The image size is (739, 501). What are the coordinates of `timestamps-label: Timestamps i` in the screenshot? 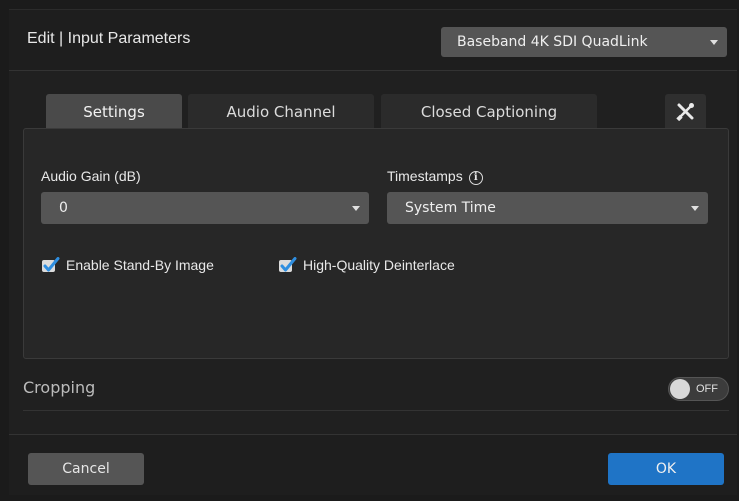 It's located at (435, 176).